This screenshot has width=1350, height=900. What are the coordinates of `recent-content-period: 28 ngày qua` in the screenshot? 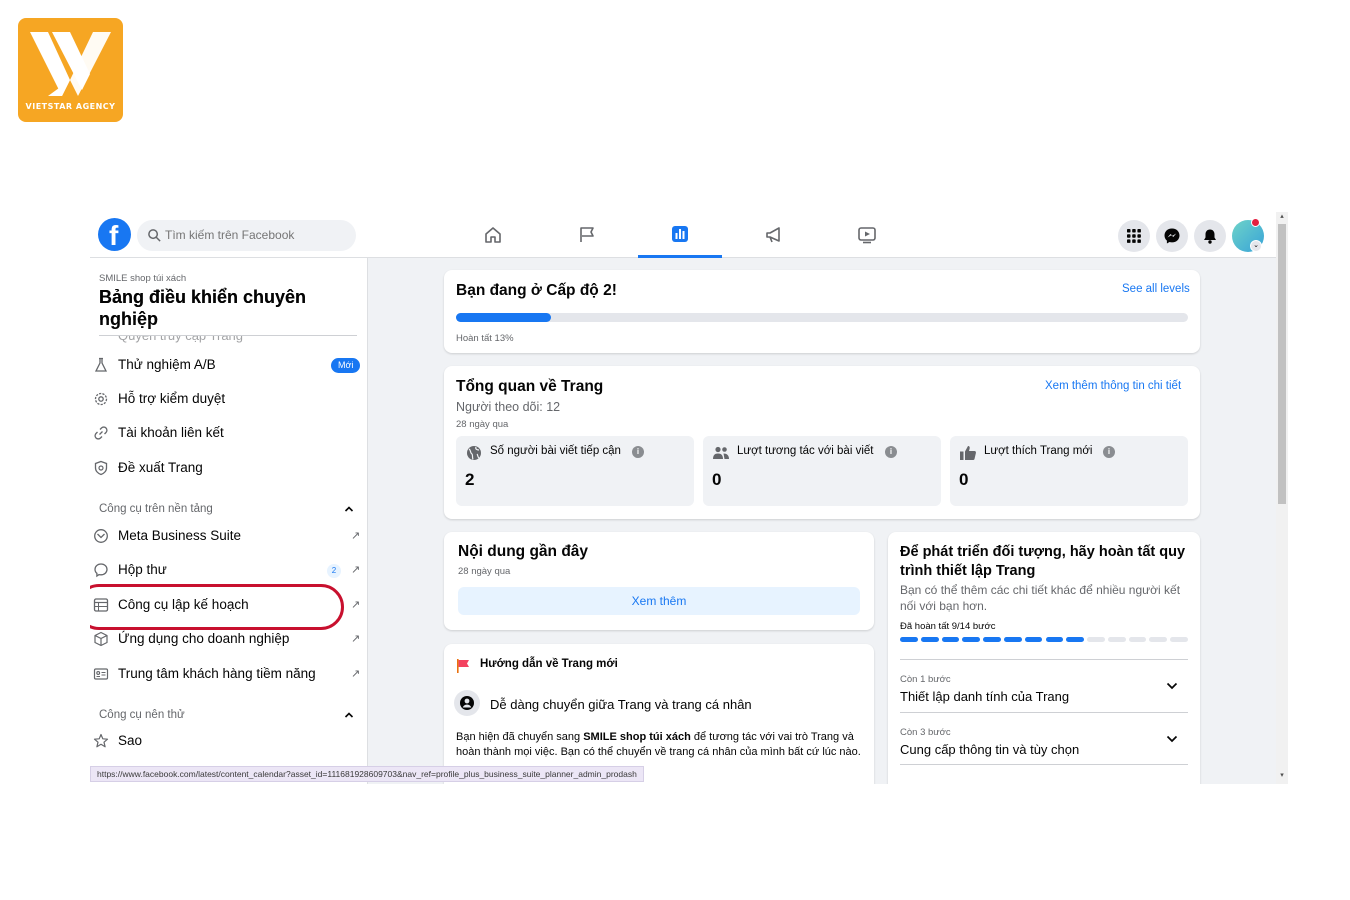 It's located at (484, 571).